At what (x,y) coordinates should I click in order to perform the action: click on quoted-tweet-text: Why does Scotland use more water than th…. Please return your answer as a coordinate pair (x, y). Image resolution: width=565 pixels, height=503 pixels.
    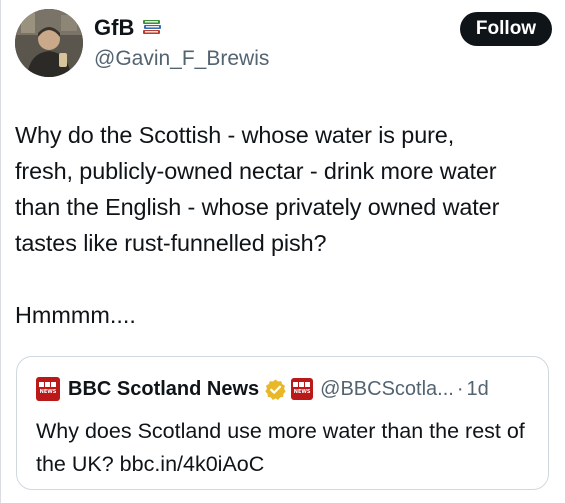
    Looking at the image, I should click on (280, 447).